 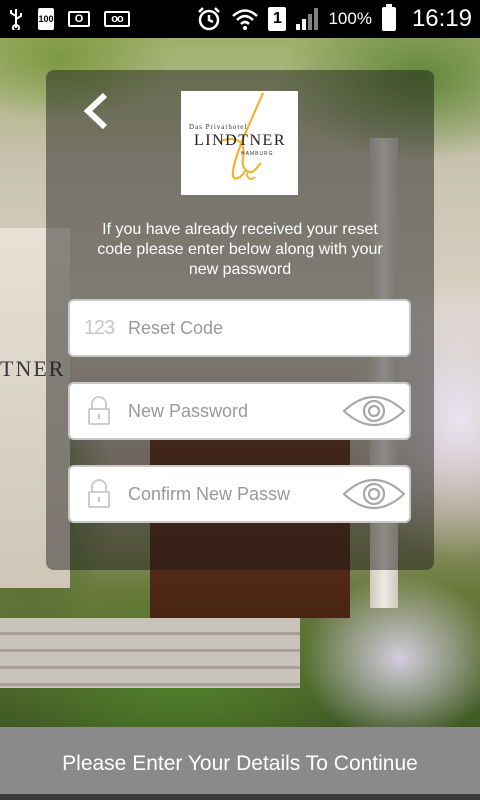 What do you see at coordinates (150, 653) in the screenshot?
I see `background-steps` at bounding box center [150, 653].